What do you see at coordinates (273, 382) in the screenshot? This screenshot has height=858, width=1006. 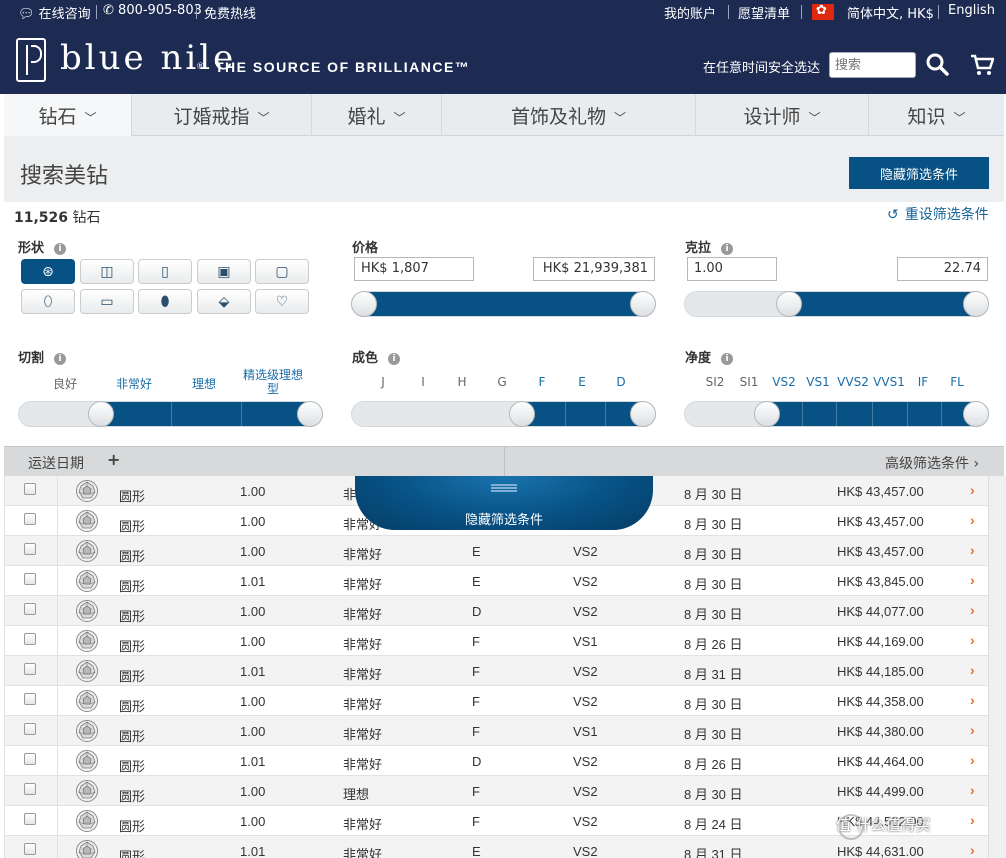 I see `cut-grade-astor-ideal: 精选级理想型` at bounding box center [273, 382].